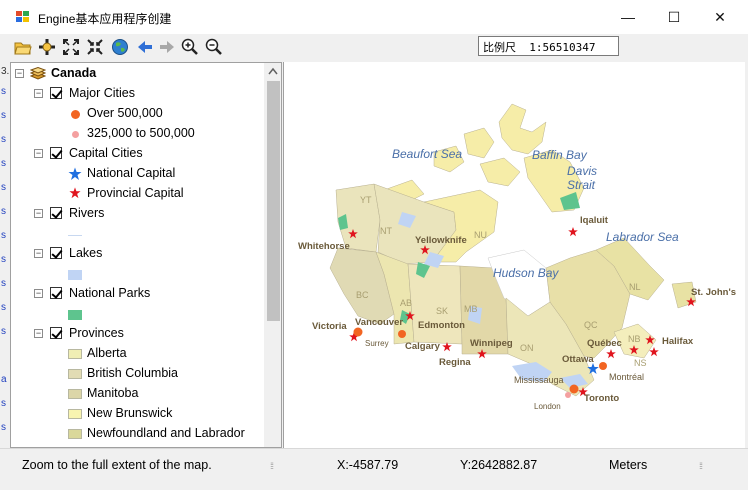  Describe the element at coordinates (491, 343) in the screenshot. I see `city-label: Winnipeg` at that location.